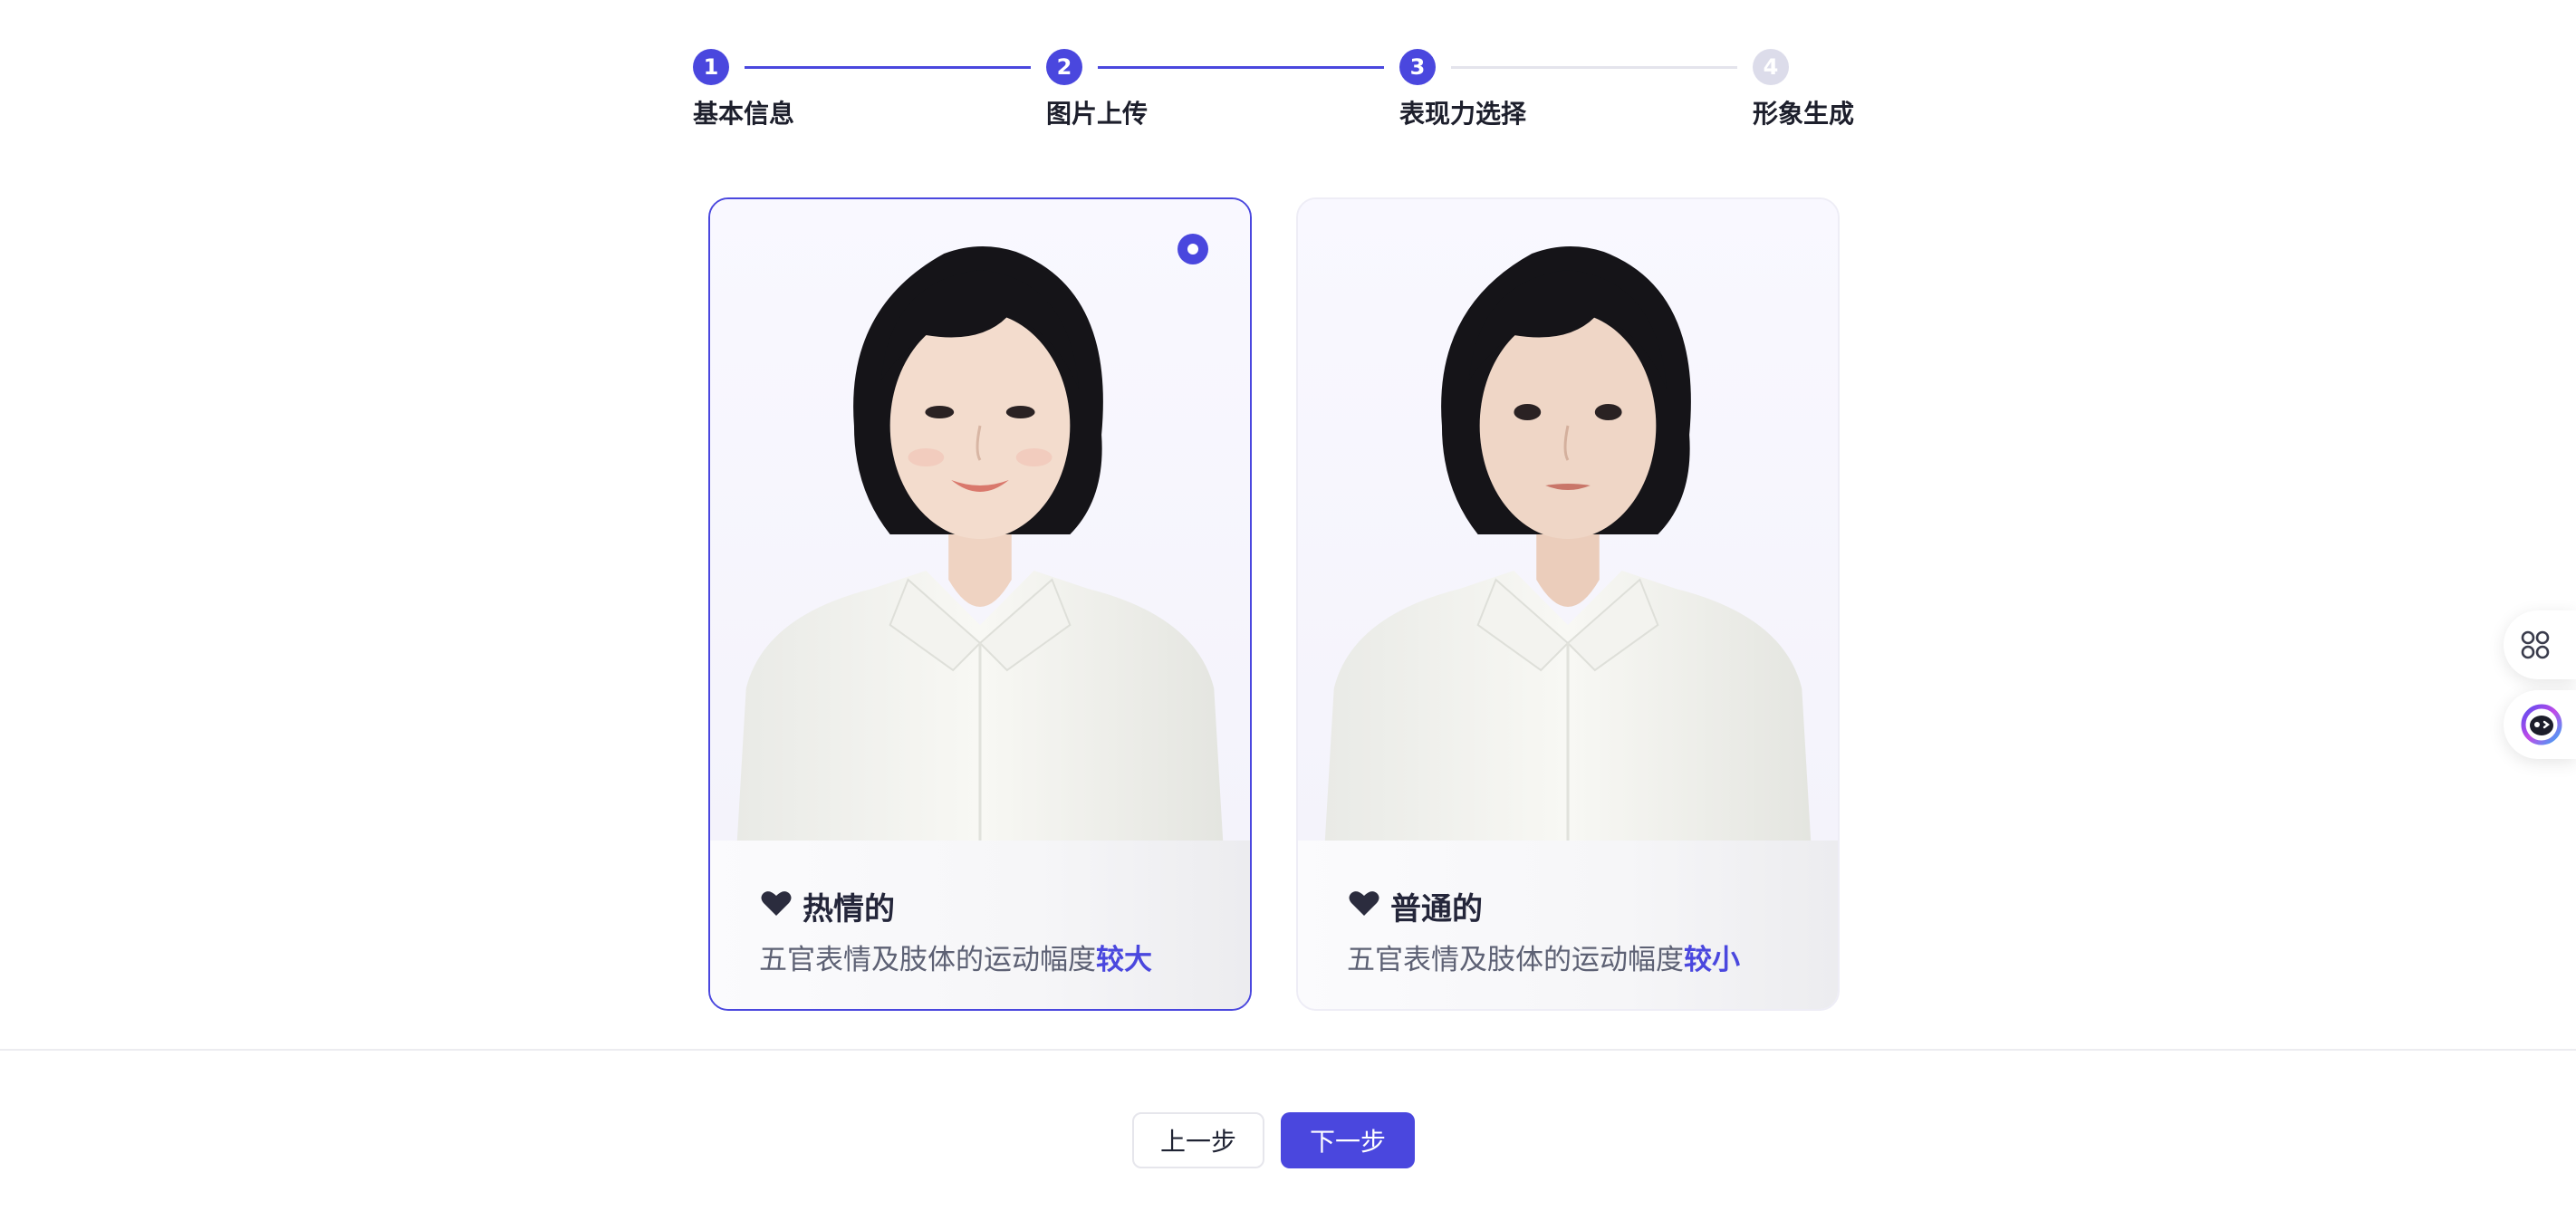 This screenshot has width=2576, height=1230. I want to click on radio-dot, so click(1192, 249).